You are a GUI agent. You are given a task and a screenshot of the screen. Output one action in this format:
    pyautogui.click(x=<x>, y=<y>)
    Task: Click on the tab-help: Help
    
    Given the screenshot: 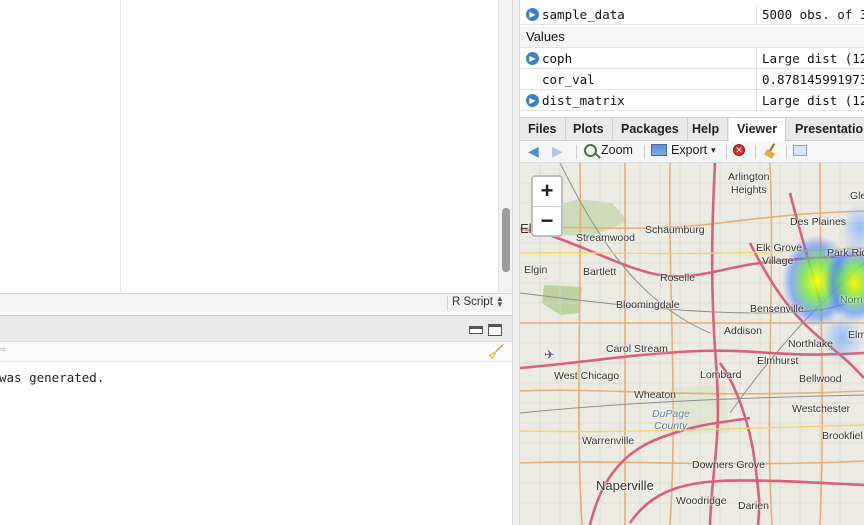 What is the action you would take?
    pyautogui.click(x=706, y=129)
    